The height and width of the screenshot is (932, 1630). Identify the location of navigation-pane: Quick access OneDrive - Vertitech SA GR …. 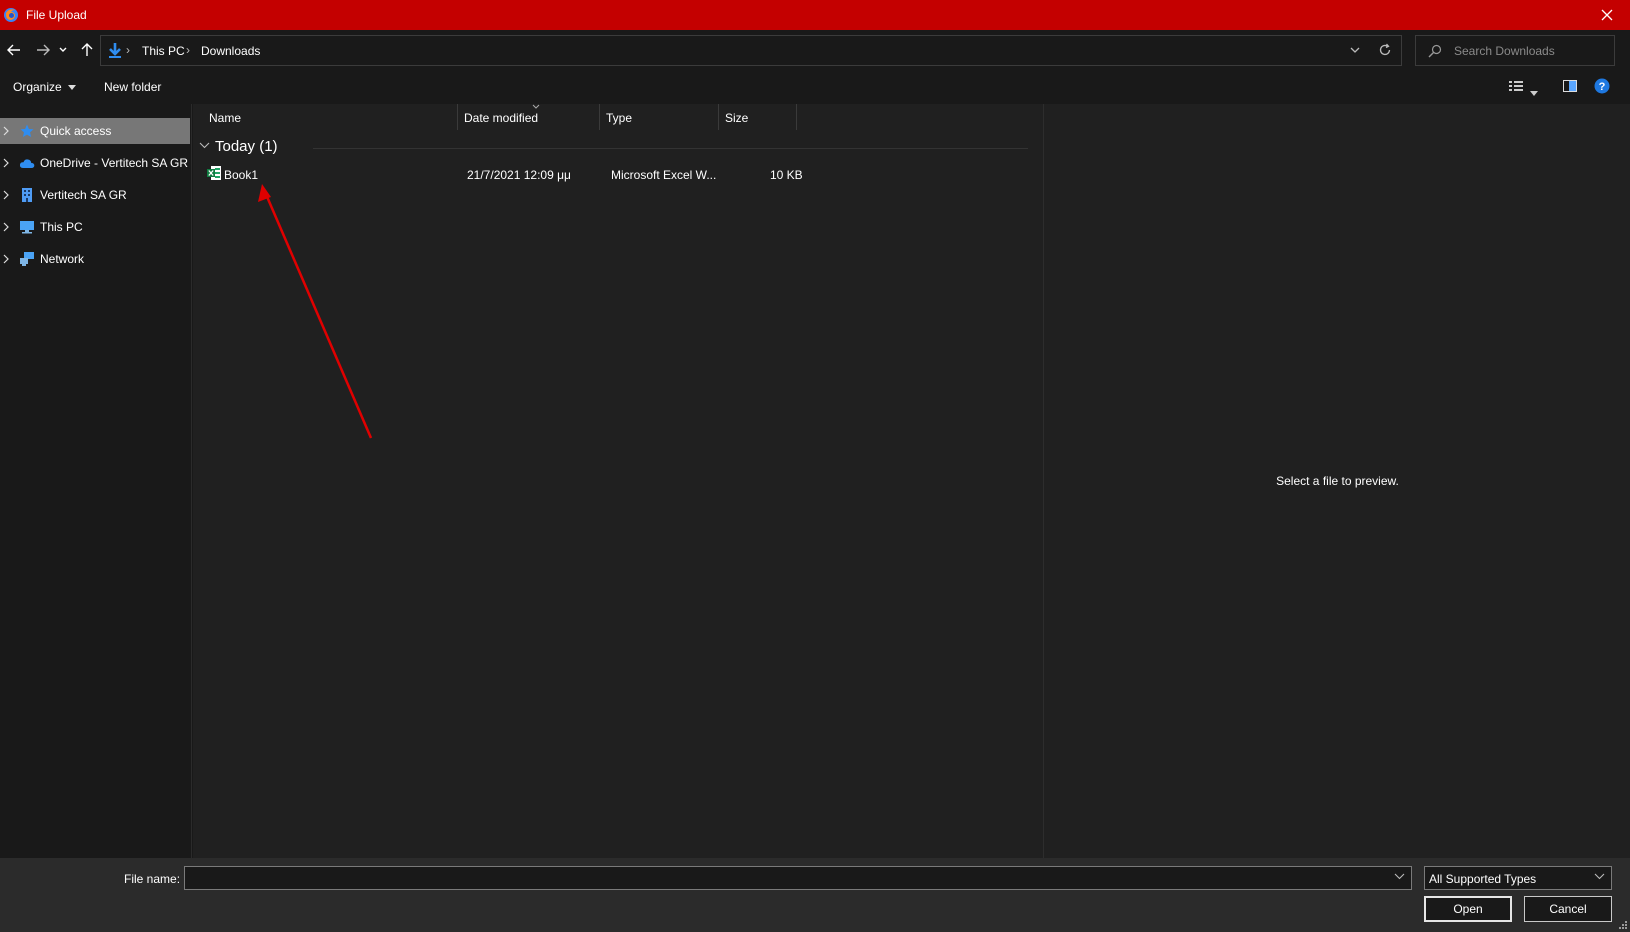
(96, 481).